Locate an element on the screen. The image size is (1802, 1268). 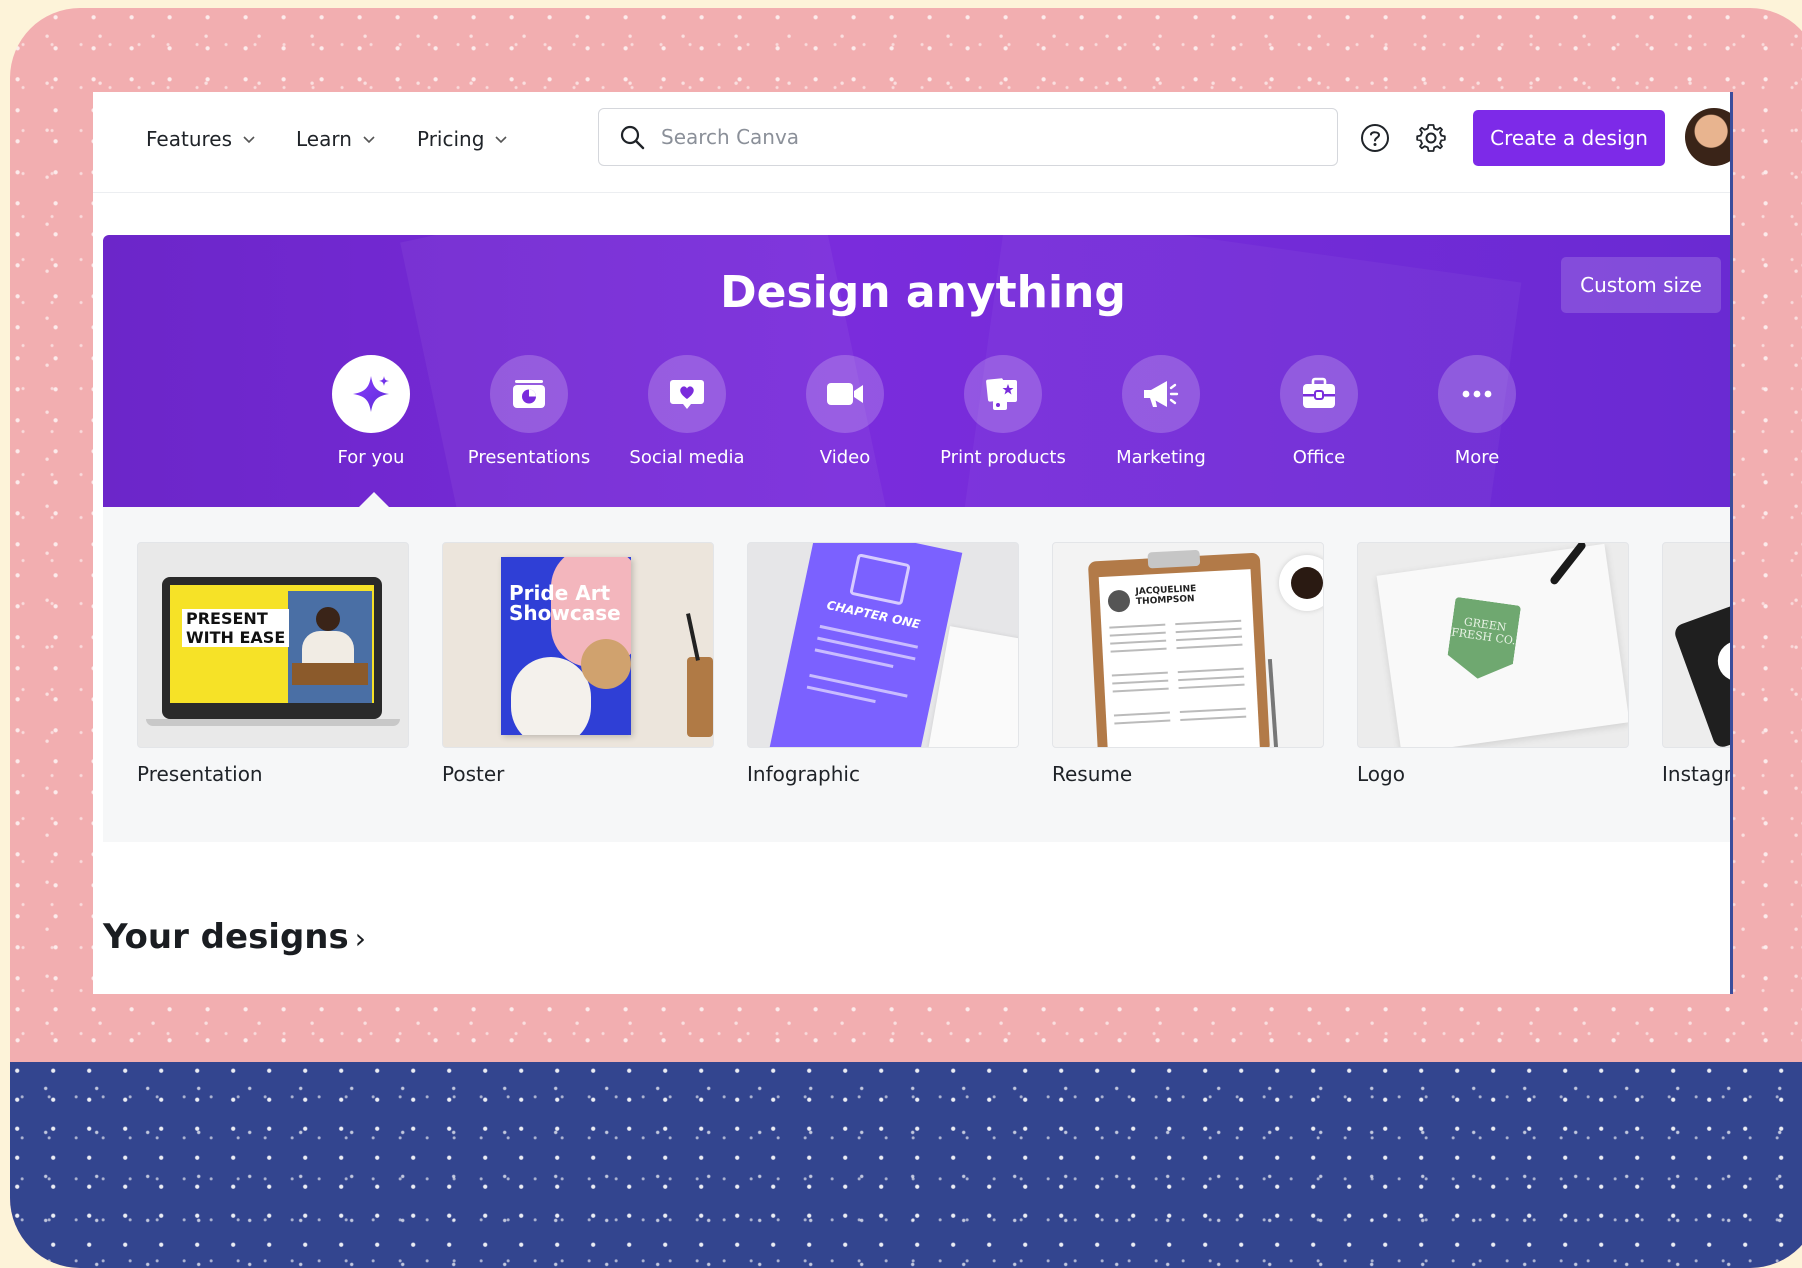
nav-learn: Learn is located at coordinates (336, 139).